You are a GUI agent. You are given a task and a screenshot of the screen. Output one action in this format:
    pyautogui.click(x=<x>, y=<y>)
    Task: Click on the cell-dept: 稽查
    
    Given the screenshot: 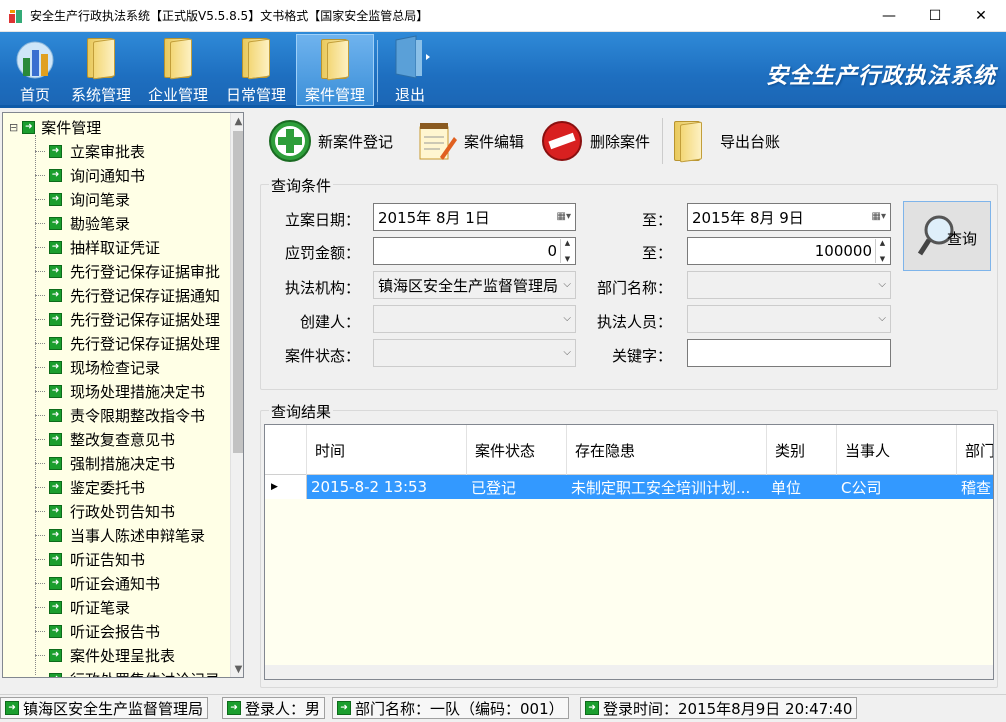 What is the action you would take?
    pyautogui.click(x=975, y=487)
    